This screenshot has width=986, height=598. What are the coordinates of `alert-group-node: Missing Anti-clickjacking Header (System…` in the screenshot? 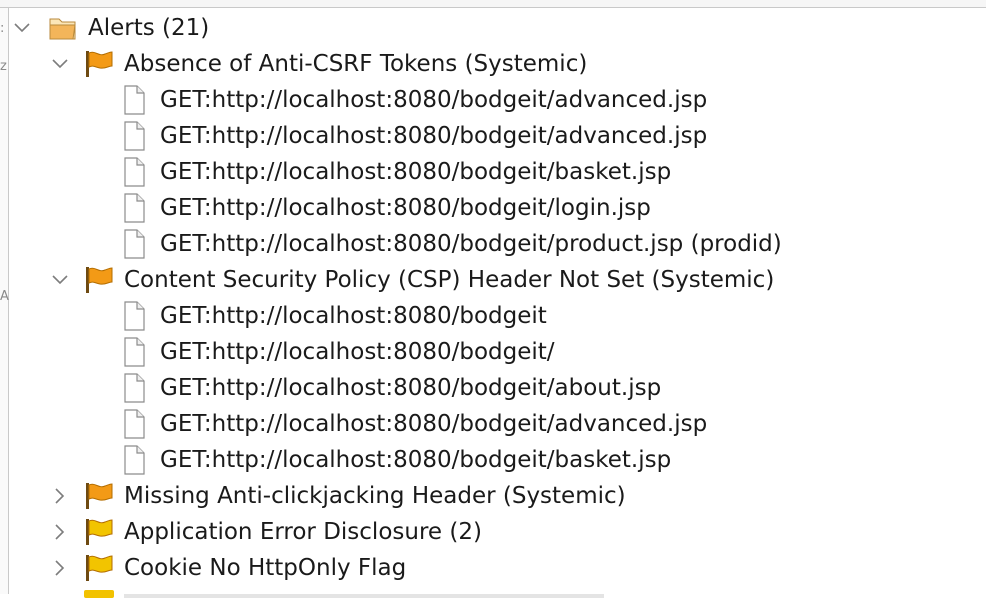 It's located at (493, 496).